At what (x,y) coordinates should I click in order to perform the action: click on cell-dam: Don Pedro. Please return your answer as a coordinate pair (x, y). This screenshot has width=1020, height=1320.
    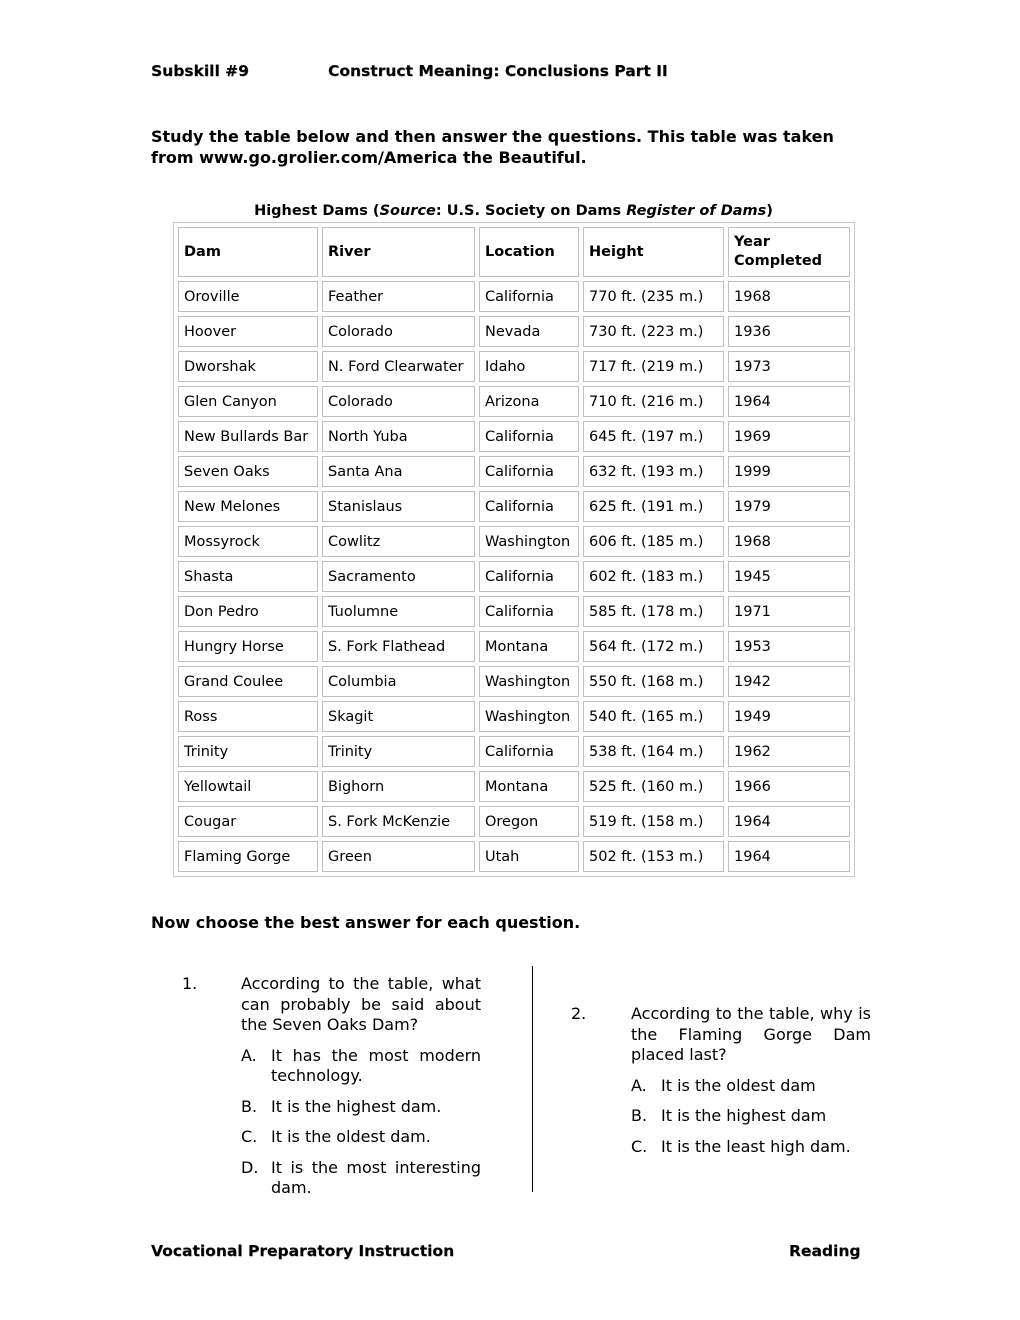
    Looking at the image, I should click on (248, 611).